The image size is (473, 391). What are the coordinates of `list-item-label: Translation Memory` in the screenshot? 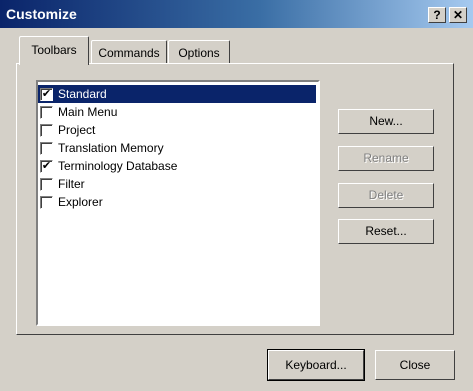 It's located at (111, 148).